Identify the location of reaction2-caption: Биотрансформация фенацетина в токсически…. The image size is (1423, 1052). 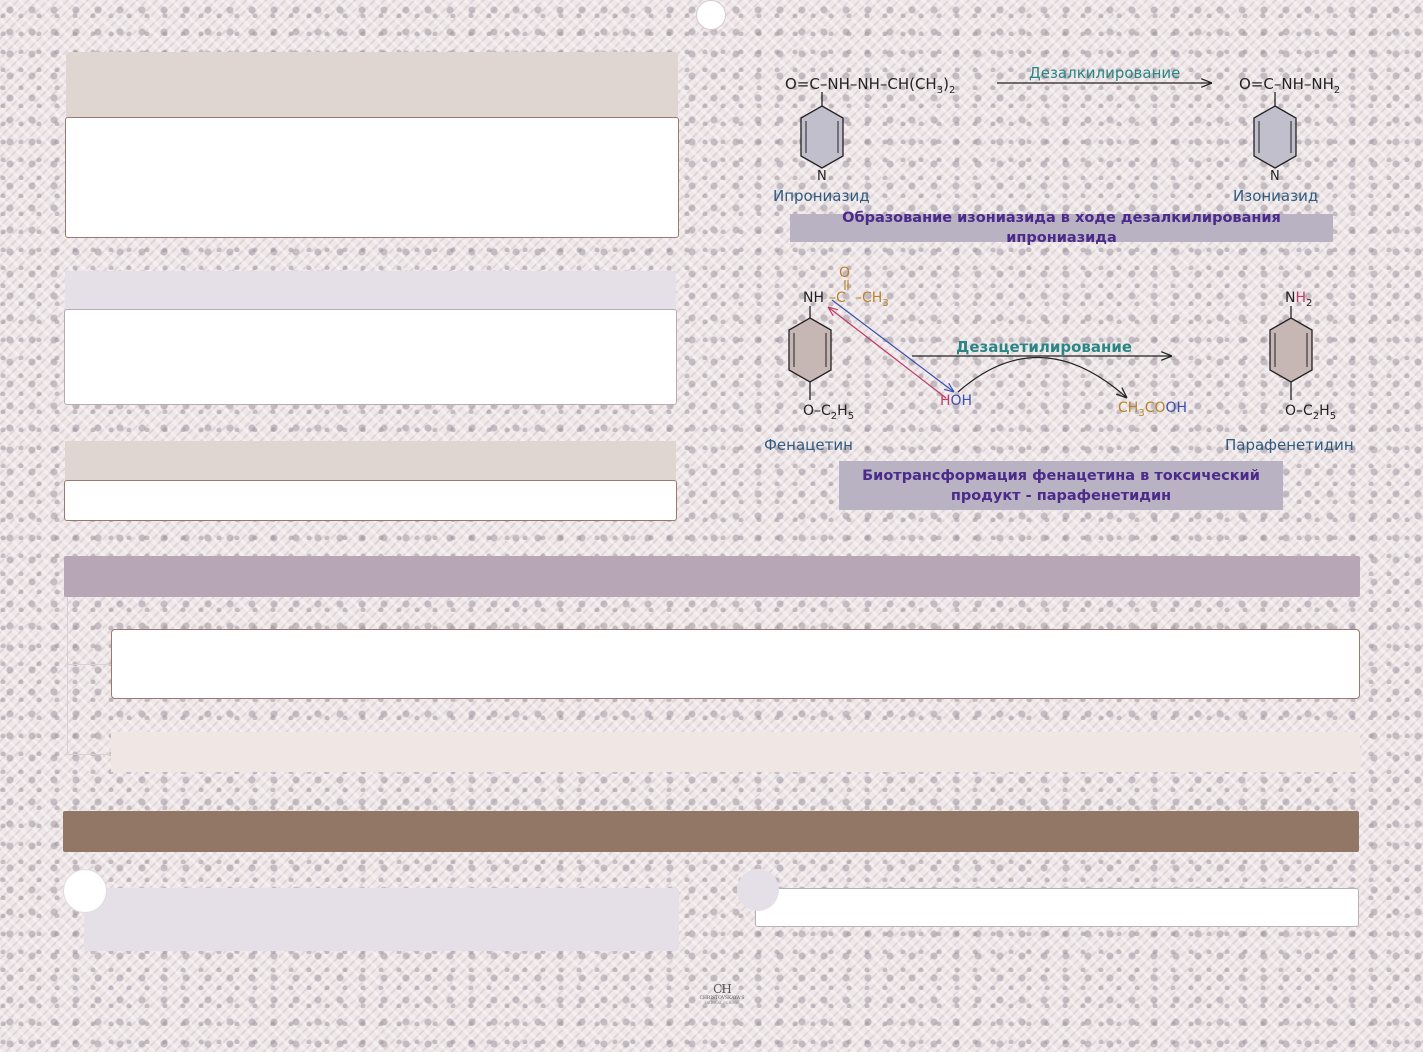
(1061, 485).